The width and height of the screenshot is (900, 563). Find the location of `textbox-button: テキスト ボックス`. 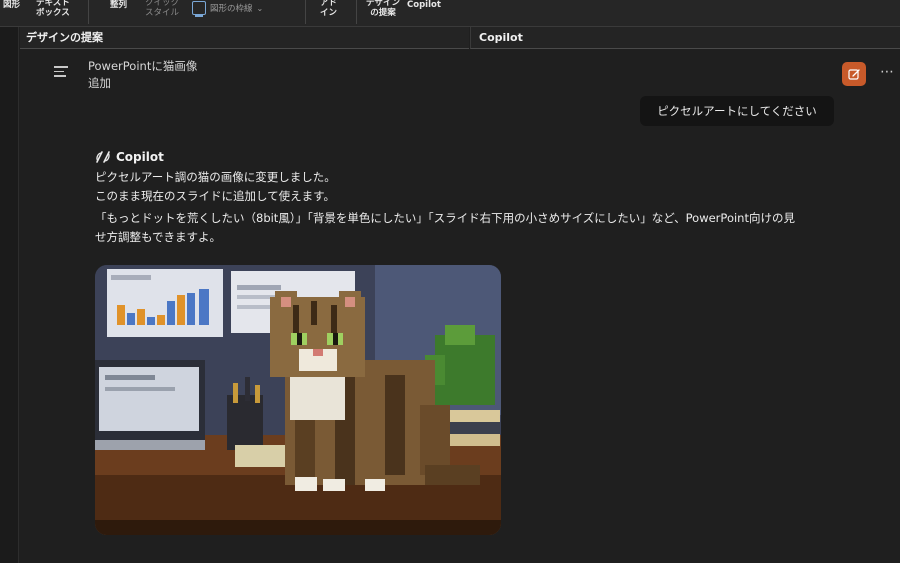

textbox-button: テキスト ボックス is located at coordinates (53, 9).